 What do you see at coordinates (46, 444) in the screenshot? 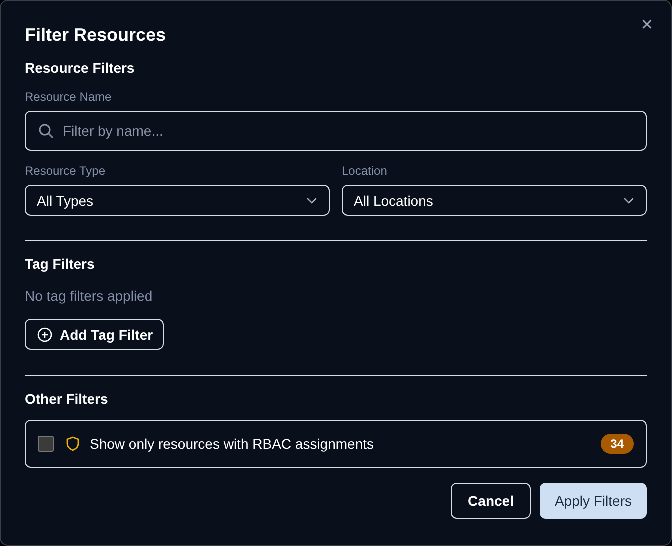
I see `checkbox` at bounding box center [46, 444].